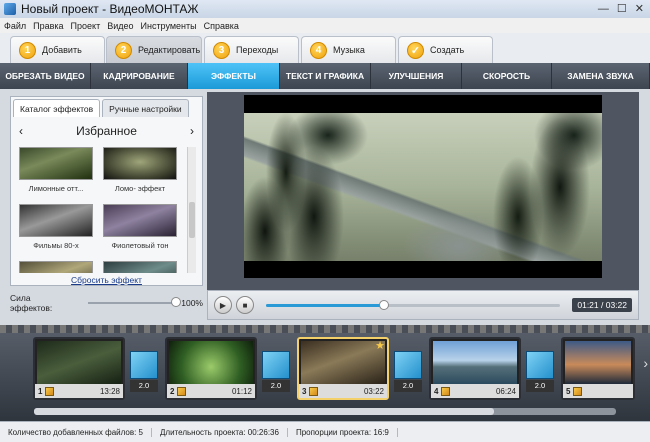 This screenshot has height=442, width=650. I want to click on step-label: Музыка, so click(349, 50).